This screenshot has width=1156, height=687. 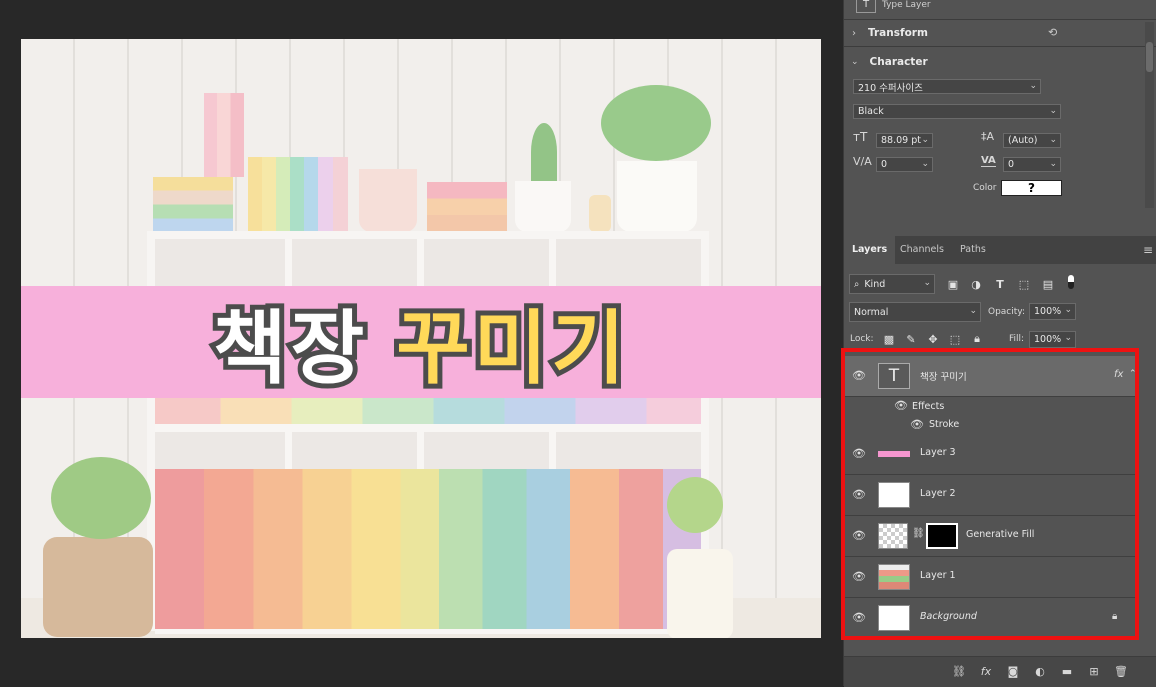 What do you see at coordinates (1052, 311) in the screenshot?
I see `opacity-field: 100% ⌄` at bounding box center [1052, 311].